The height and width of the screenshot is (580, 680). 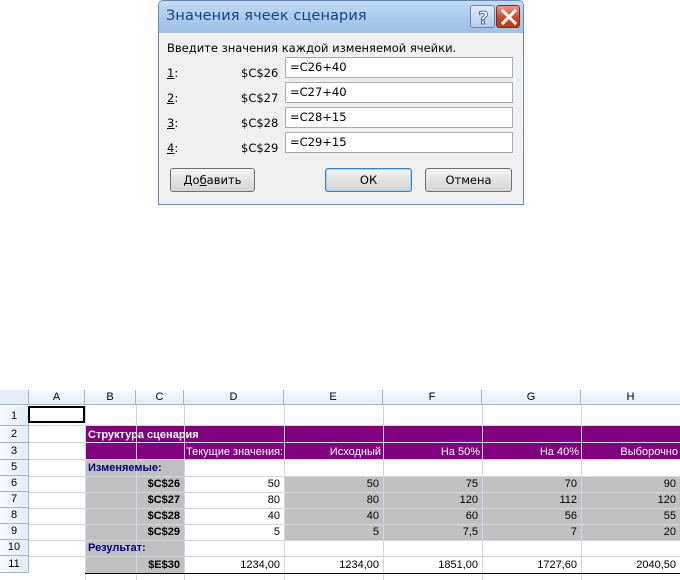 I want to click on column-header-f: F, so click(x=432, y=397).